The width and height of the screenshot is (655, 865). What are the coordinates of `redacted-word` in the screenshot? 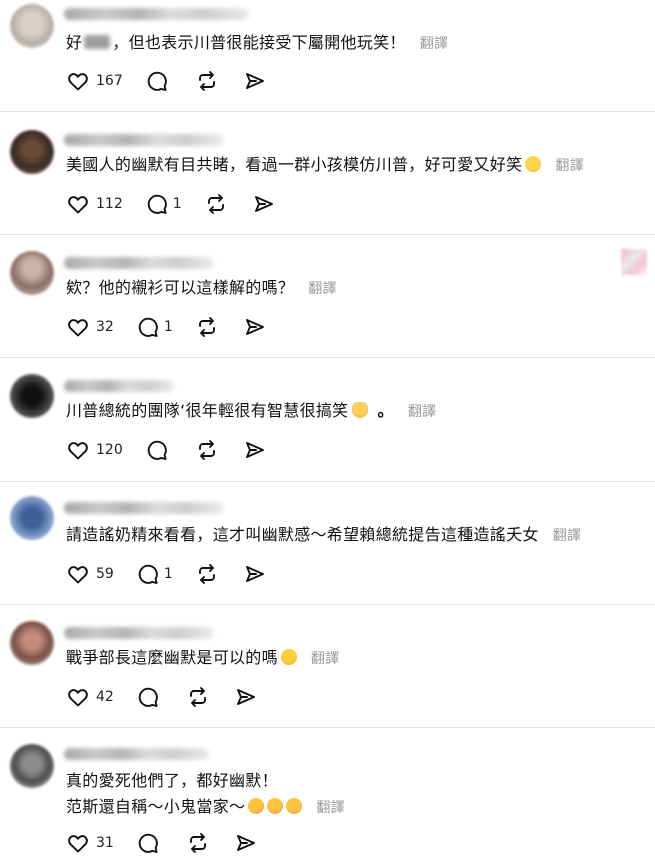 It's located at (97, 42).